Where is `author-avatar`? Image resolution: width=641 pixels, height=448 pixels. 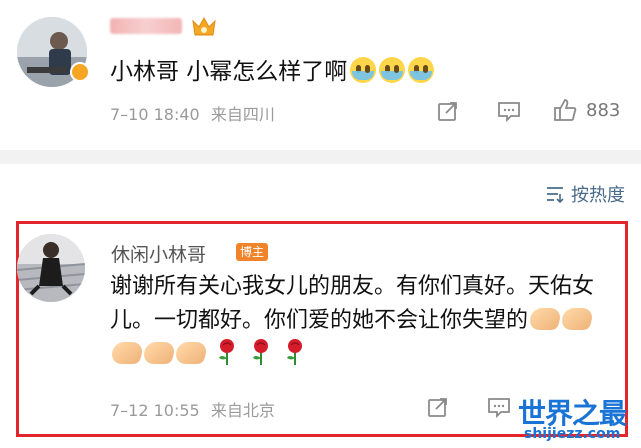 author-avatar is located at coordinates (51, 268).